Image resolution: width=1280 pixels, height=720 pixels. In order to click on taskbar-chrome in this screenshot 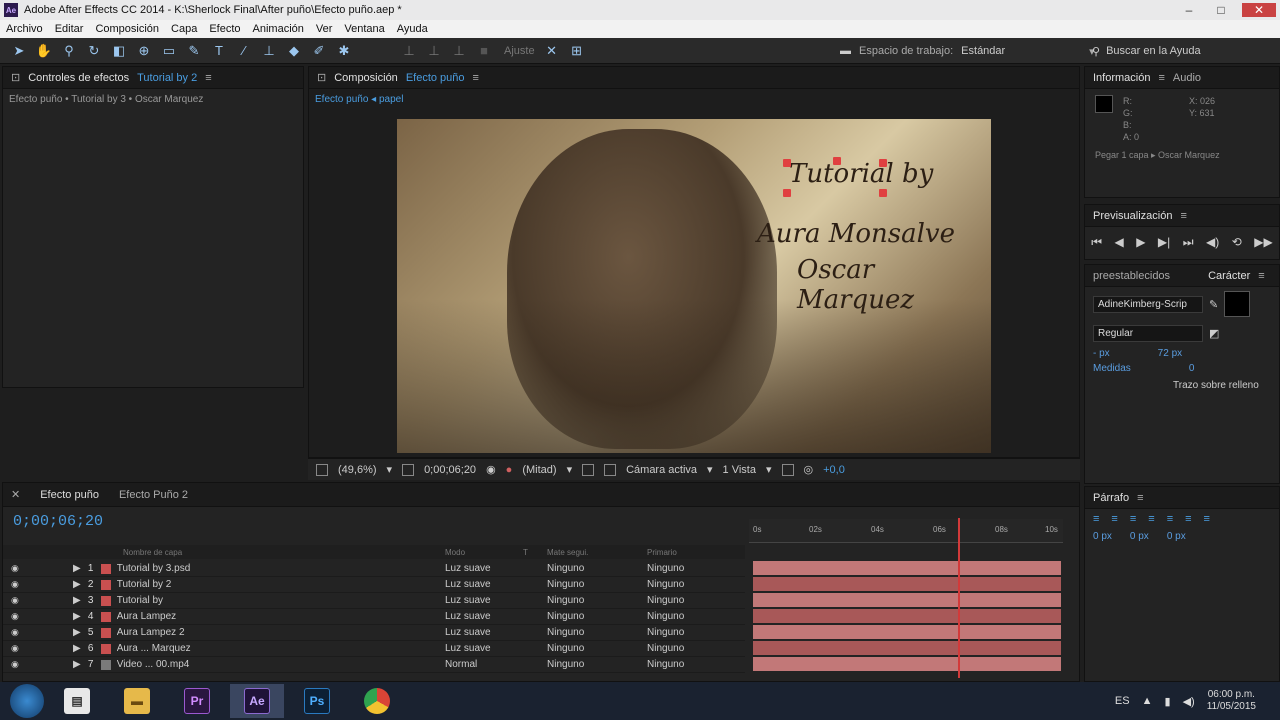, I will do `click(377, 701)`.